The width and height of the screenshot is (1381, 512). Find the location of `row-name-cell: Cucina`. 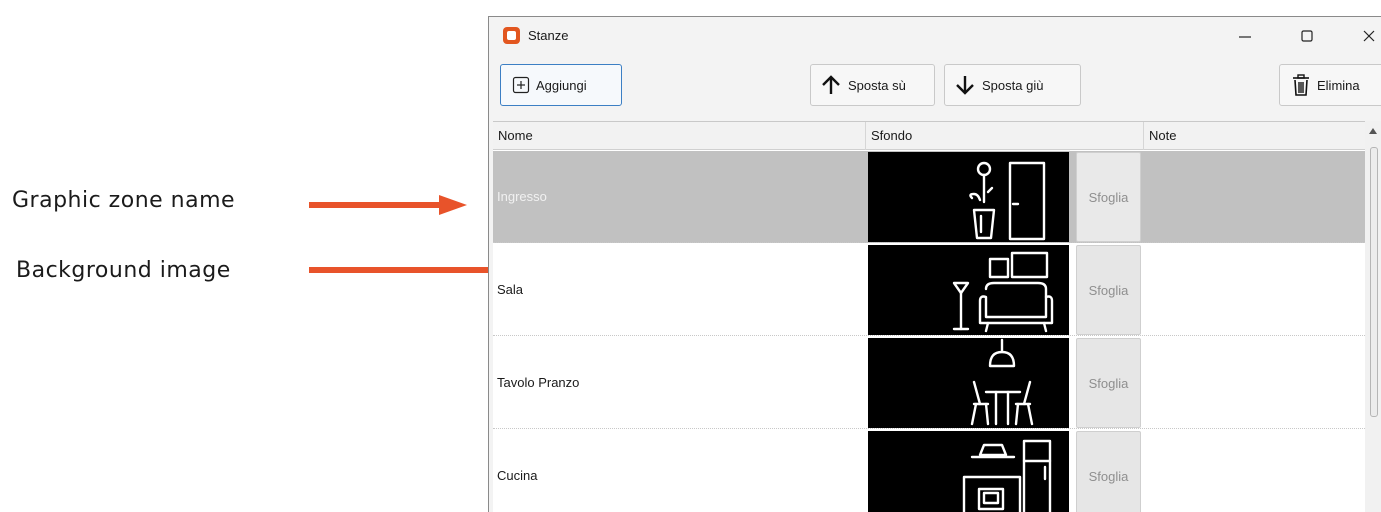

row-name-cell: Cucina is located at coordinates (517, 471).